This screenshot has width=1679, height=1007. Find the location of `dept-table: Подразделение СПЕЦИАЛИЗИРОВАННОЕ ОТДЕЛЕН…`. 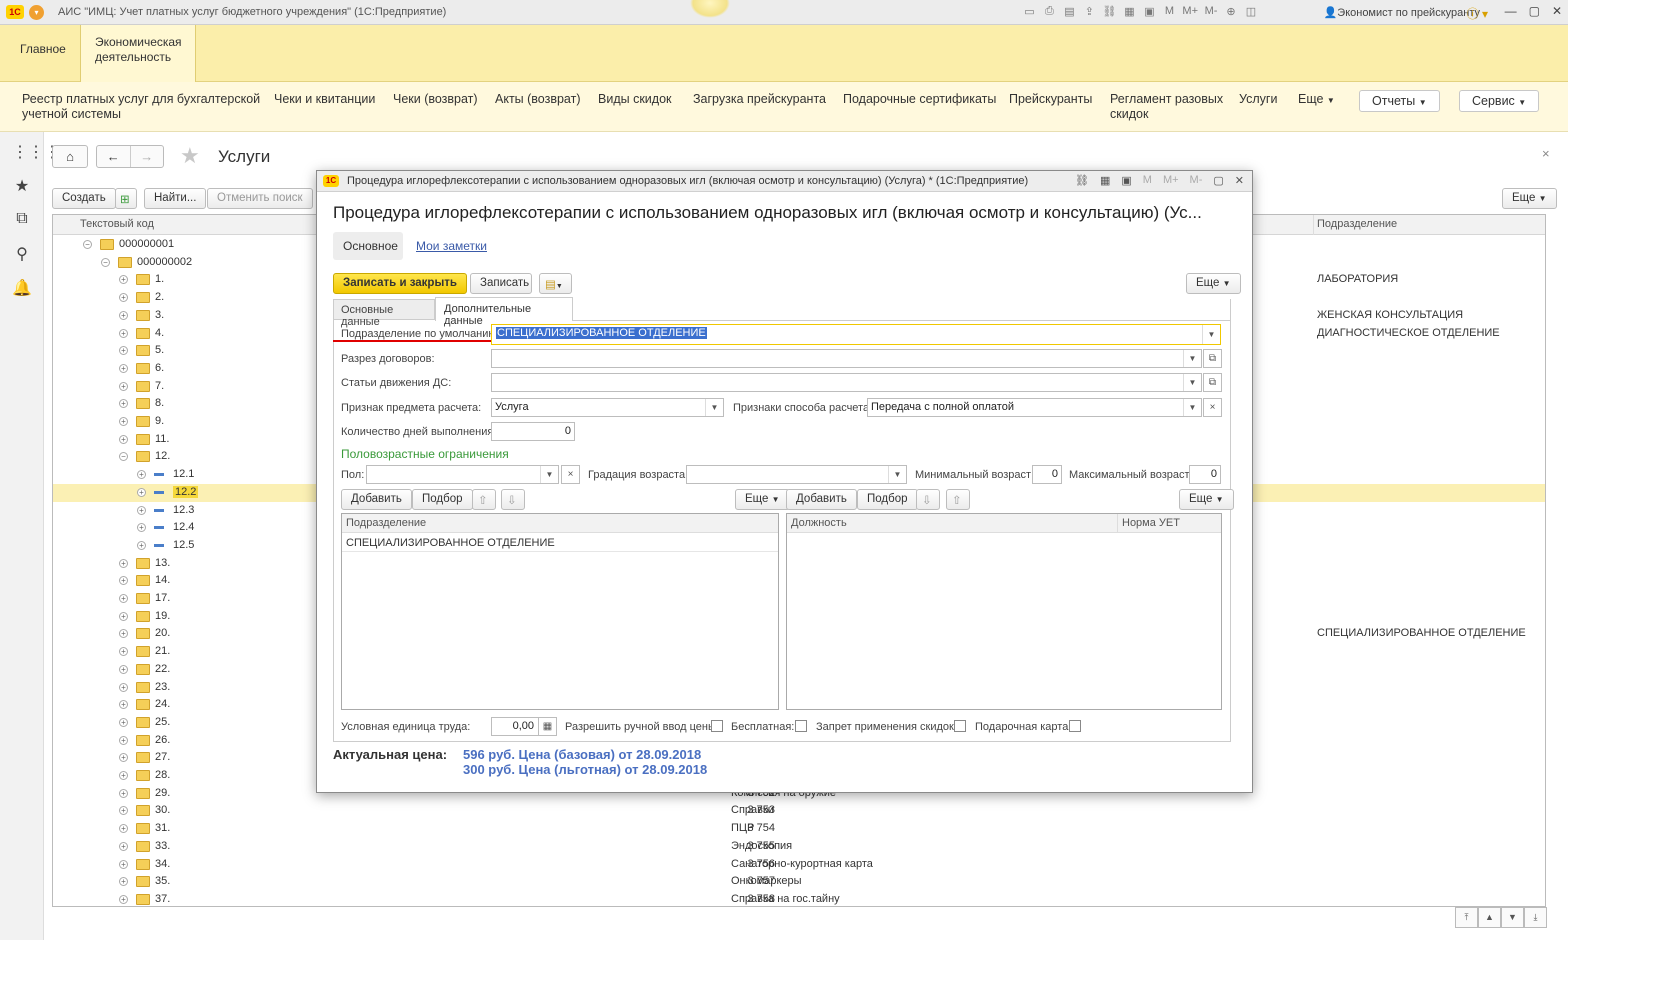

dept-table: Подразделение СПЕЦИАЛИЗИРОВАННОЕ ОТДЕЛЕН… is located at coordinates (560, 611).